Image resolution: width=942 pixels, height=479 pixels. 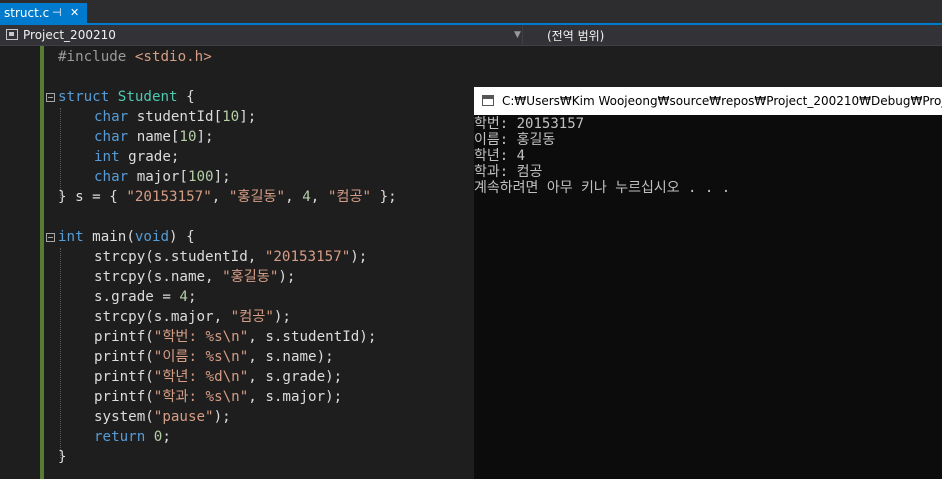 I want to click on code-line: strcpy(s.name, "홍길동");, so click(x=195, y=277).